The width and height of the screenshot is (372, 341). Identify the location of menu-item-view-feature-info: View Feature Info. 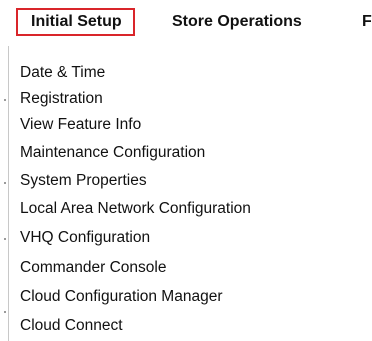
(80, 125).